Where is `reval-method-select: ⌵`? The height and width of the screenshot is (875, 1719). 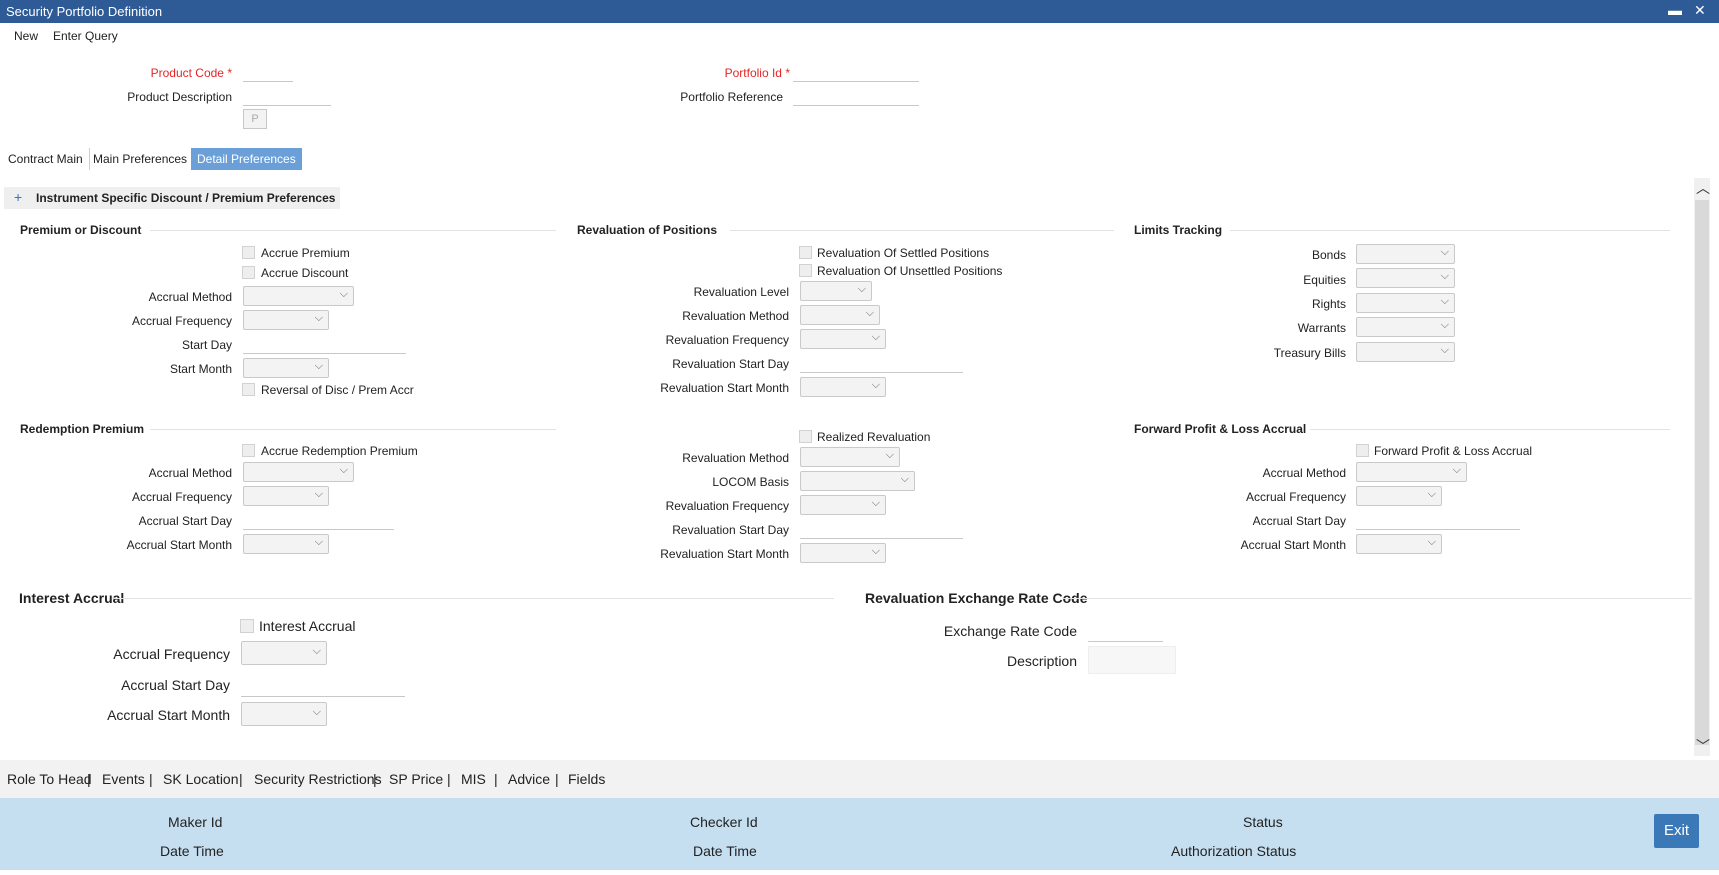
reval-method-select: ⌵ is located at coordinates (840, 315).